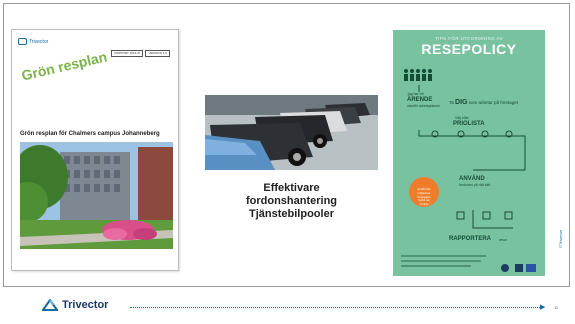  What do you see at coordinates (423, 106) in the screenshot?
I see `arende-sub: utanför arbetsplatsen` at bounding box center [423, 106].